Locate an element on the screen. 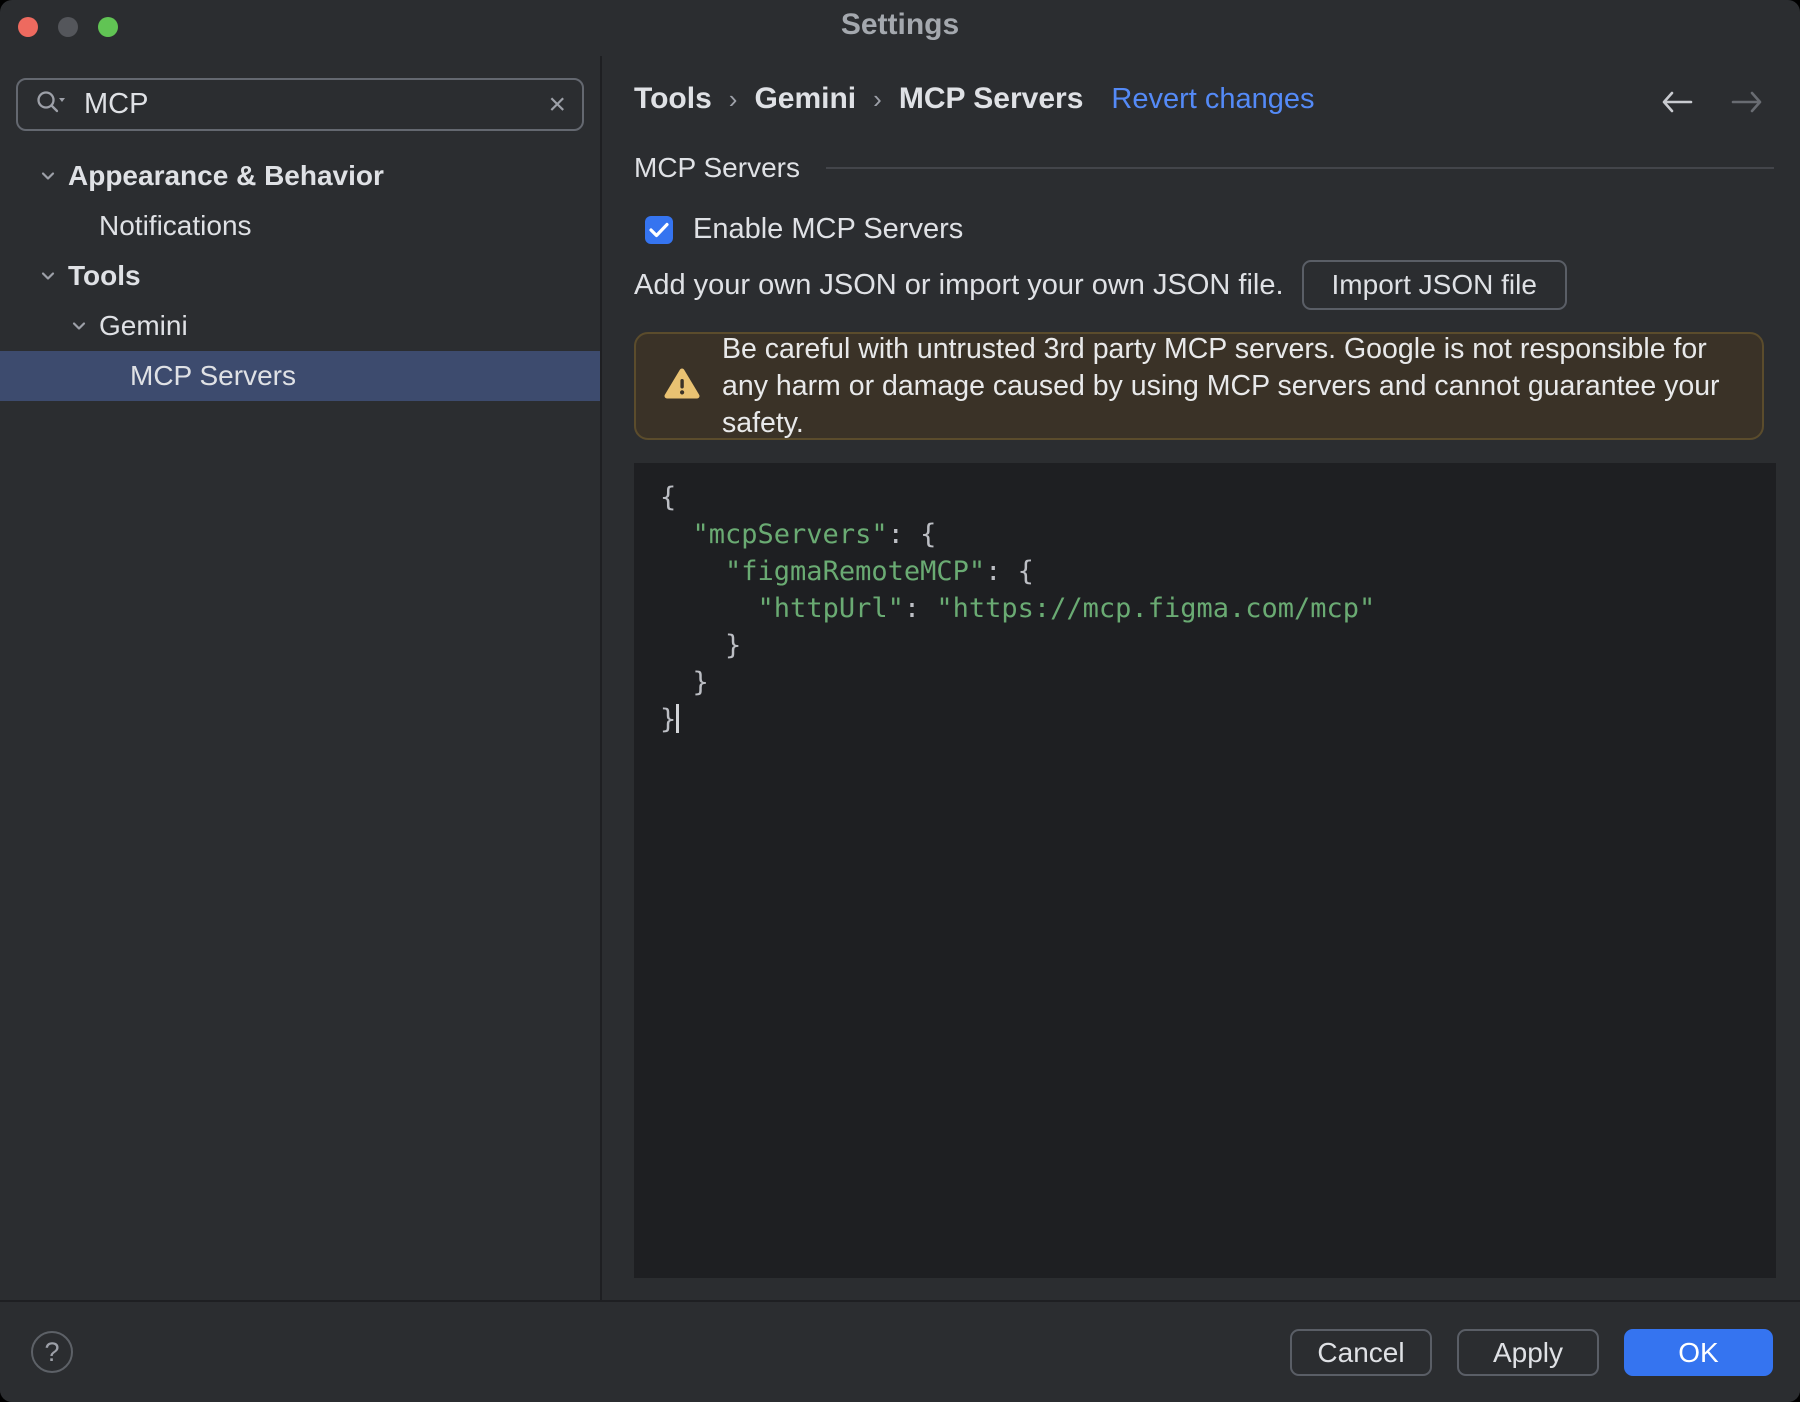  section-title: MCP Servers is located at coordinates (717, 167).